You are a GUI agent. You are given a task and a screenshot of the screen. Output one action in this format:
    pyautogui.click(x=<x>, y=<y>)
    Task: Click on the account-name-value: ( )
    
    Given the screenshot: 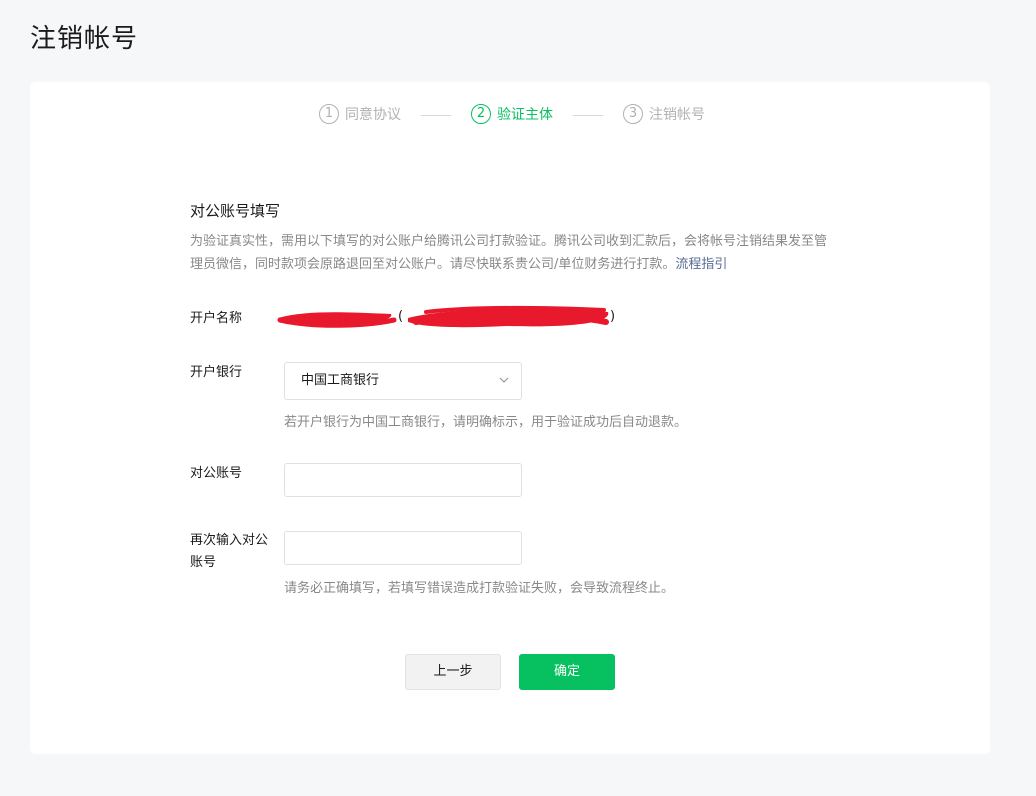 What is the action you would take?
    pyautogui.click(x=446, y=319)
    